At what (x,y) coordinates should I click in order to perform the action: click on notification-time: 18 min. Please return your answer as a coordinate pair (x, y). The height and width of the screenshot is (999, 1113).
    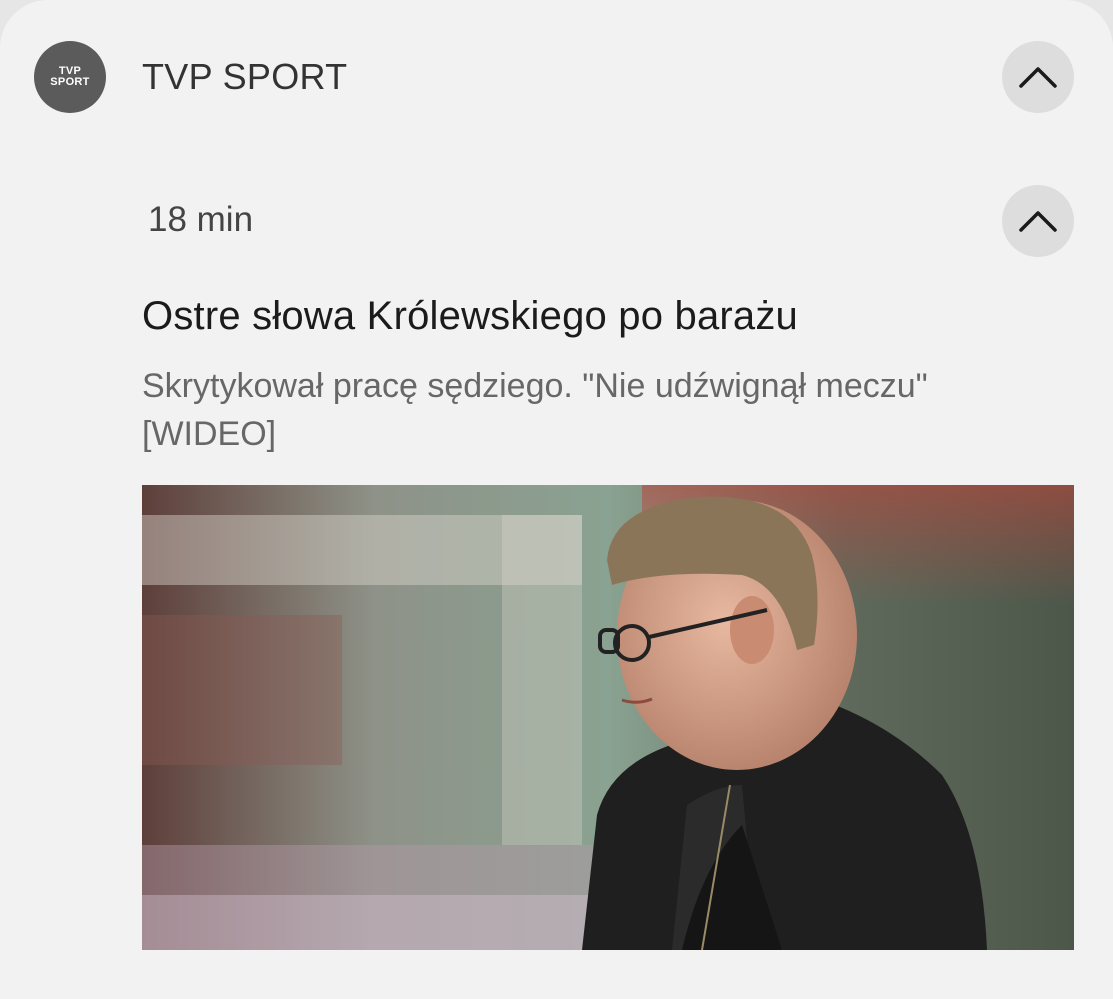
    Looking at the image, I should click on (201, 219).